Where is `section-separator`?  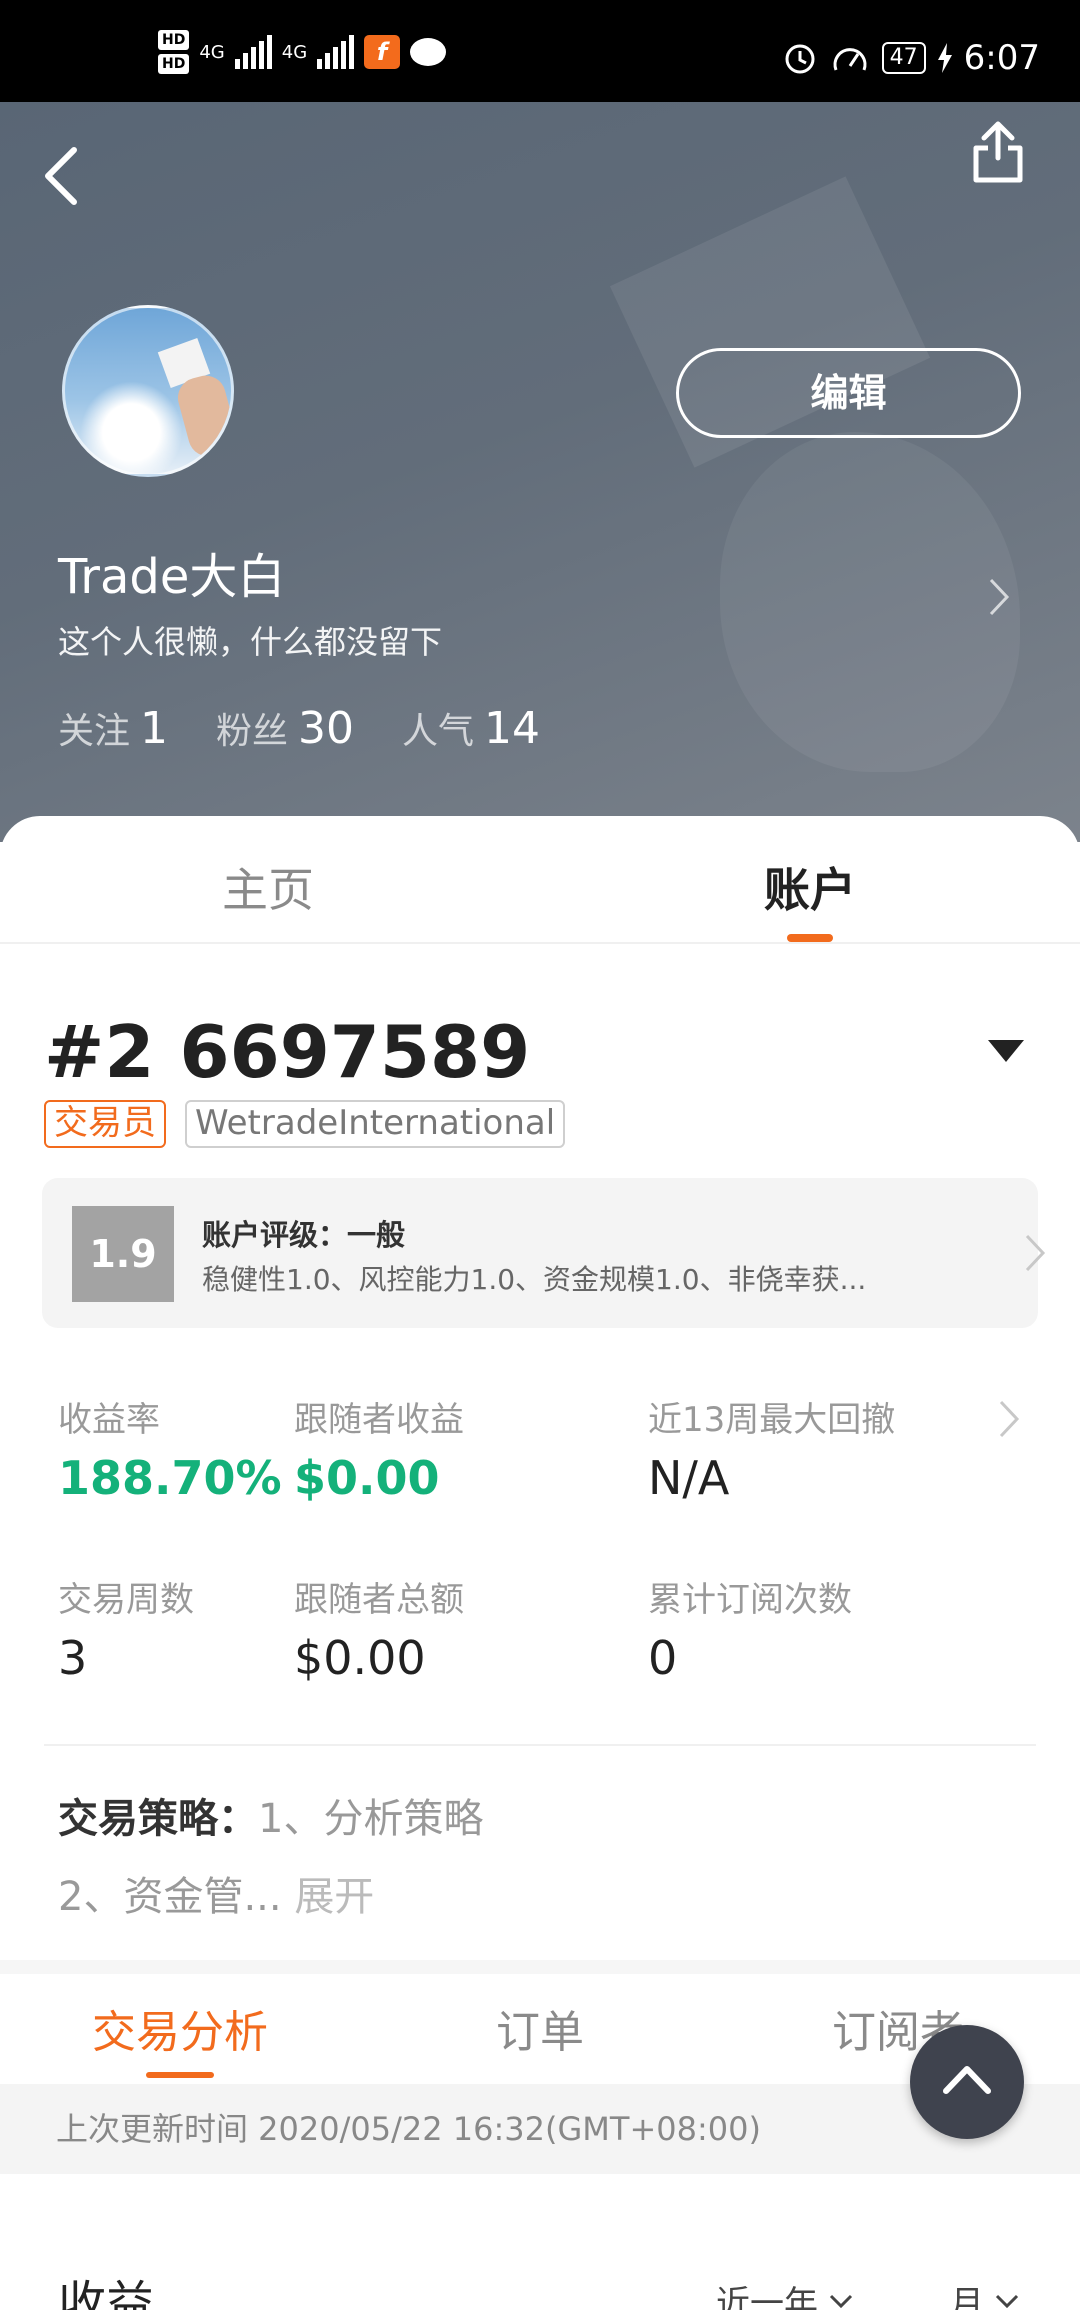 section-separator is located at coordinates (540, 1967).